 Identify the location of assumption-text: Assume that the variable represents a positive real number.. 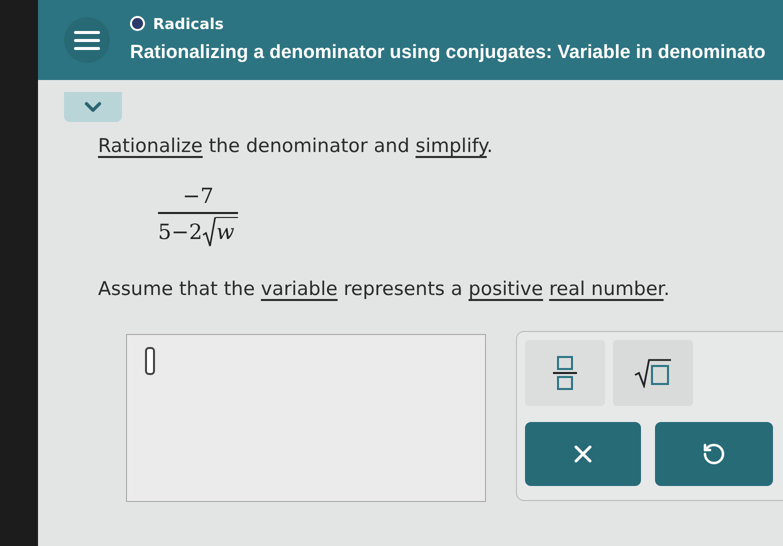
(384, 289).